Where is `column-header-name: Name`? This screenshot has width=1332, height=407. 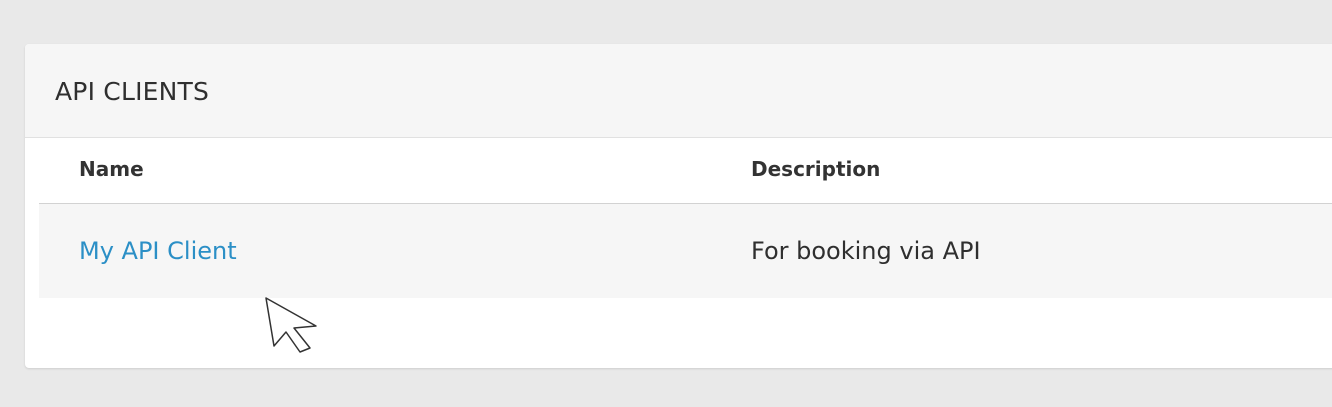 column-header-name: Name is located at coordinates (111, 169).